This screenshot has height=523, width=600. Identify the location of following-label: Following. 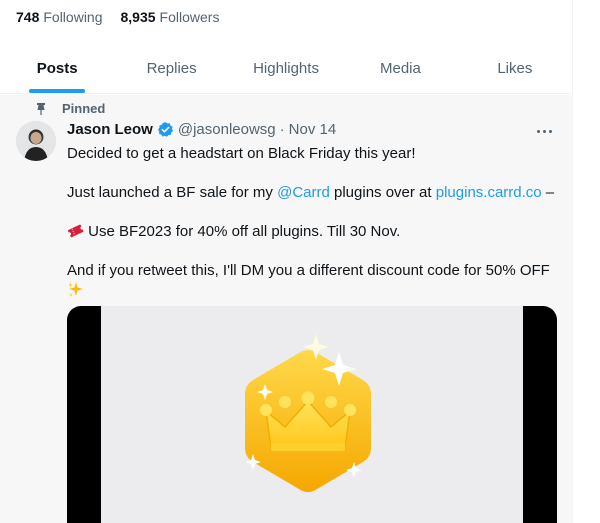
(73, 17).